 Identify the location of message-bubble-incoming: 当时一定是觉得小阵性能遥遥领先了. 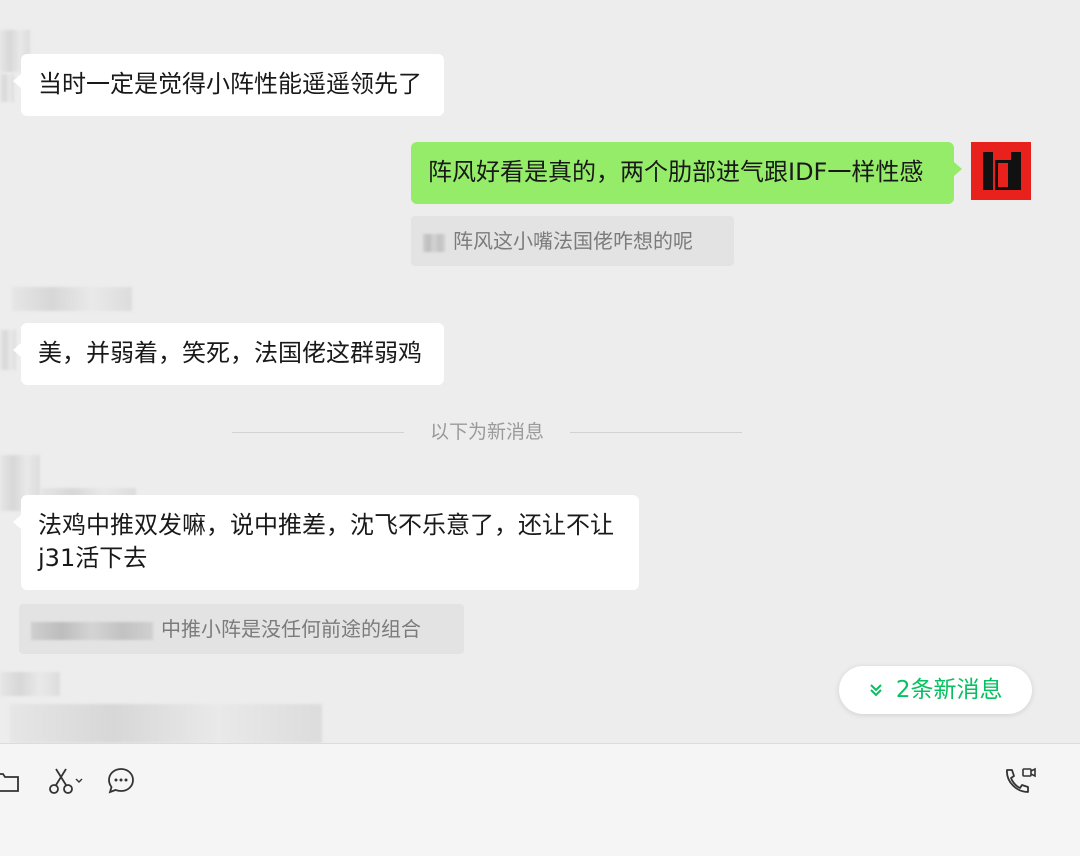
(228, 85).